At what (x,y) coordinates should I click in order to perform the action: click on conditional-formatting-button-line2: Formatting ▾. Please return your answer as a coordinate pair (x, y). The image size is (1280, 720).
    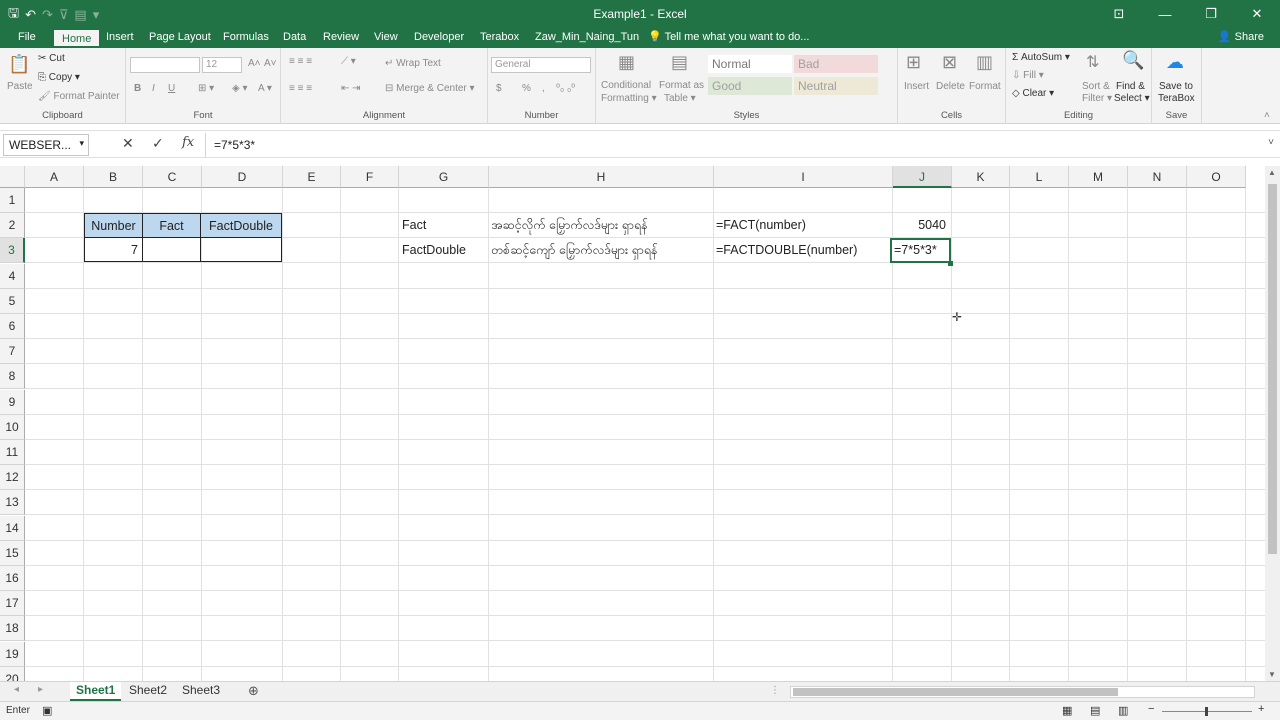
    Looking at the image, I should click on (629, 98).